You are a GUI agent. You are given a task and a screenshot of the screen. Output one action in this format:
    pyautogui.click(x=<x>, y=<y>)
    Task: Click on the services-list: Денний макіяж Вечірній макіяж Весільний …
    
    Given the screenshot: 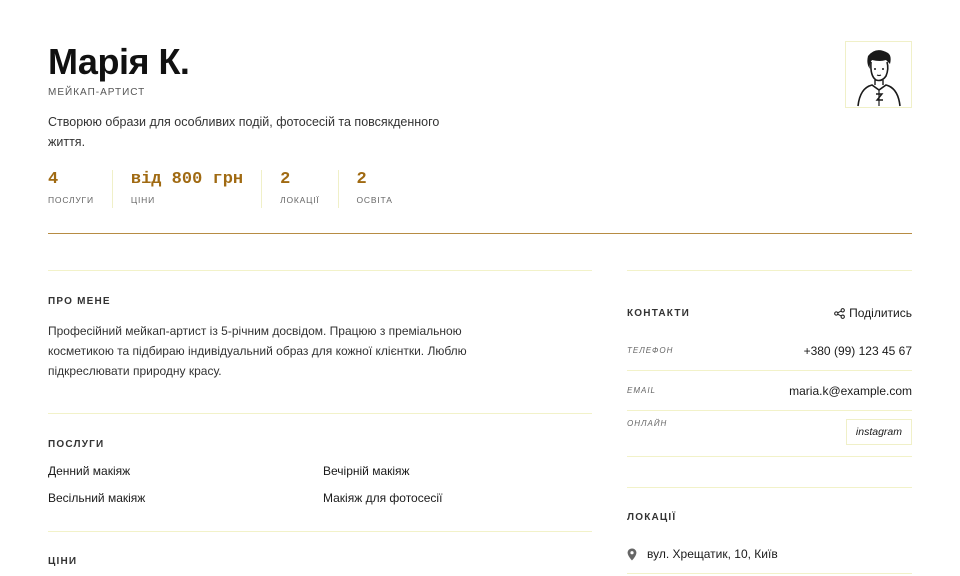 What is the action you would take?
    pyautogui.click(x=320, y=484)
    